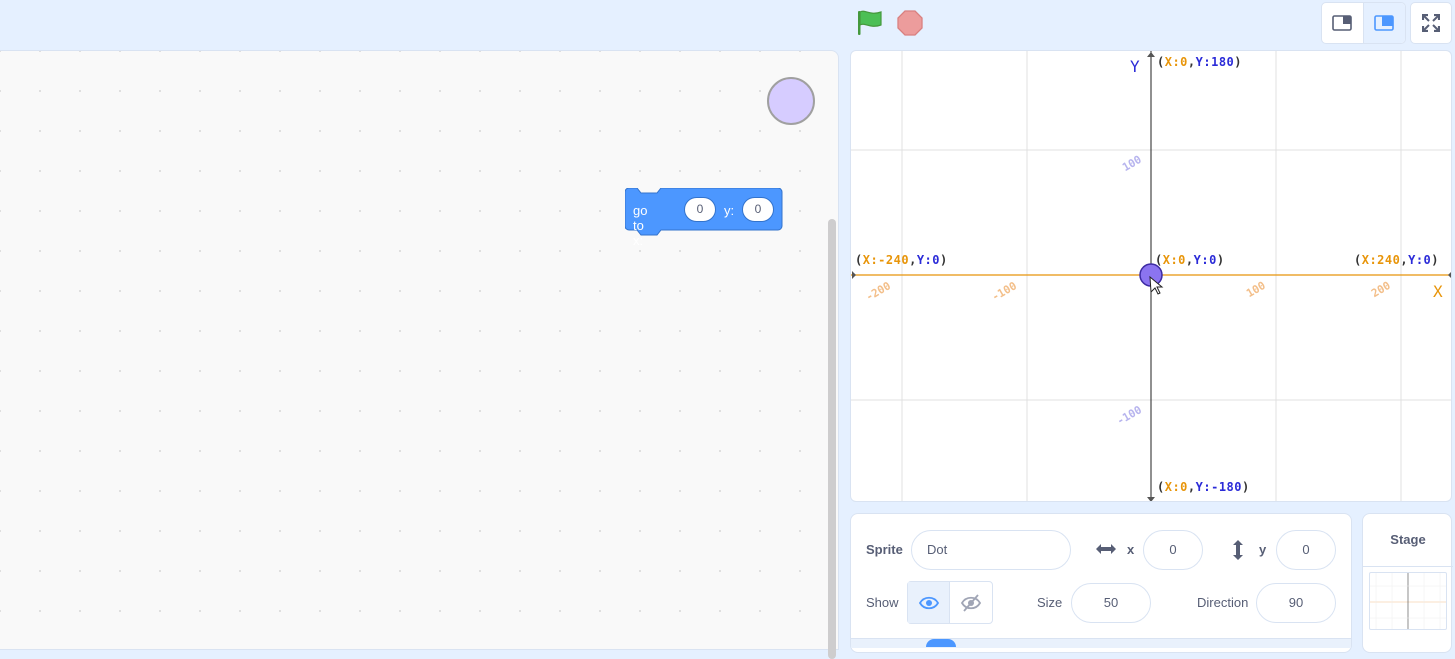 The width and height of the screenshot is (1455, 659). I want to click on y-label: y, so click(1263, 549).